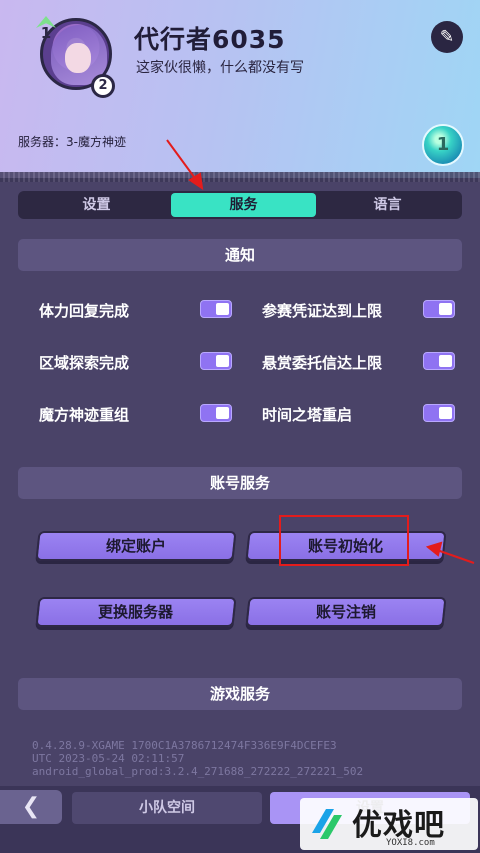 The image size is (480, 853). I want to click on arrow-to-service-tab, so click(182, 160).